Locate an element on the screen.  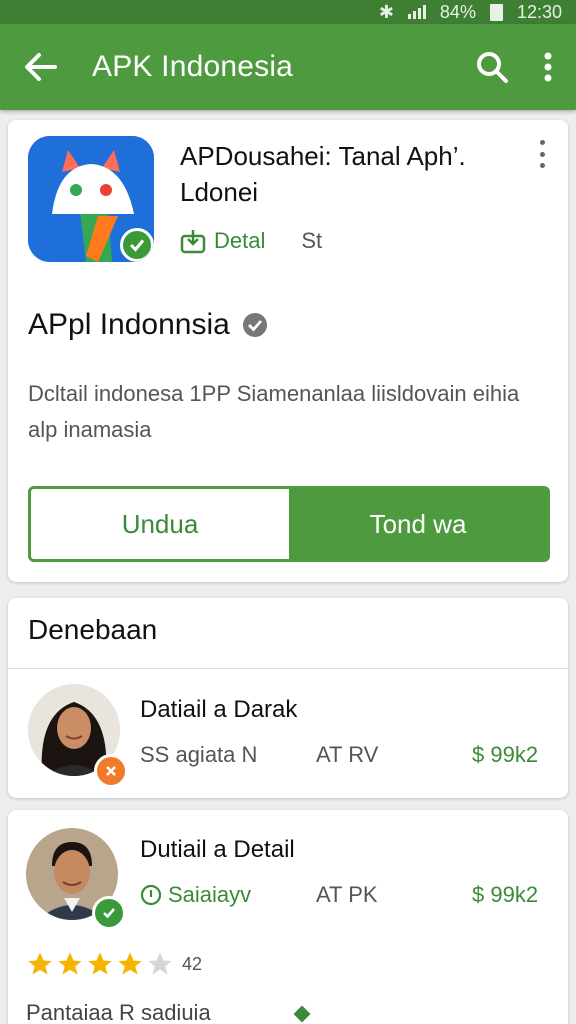
more-vert-icon is located at coordinates (548, 67).